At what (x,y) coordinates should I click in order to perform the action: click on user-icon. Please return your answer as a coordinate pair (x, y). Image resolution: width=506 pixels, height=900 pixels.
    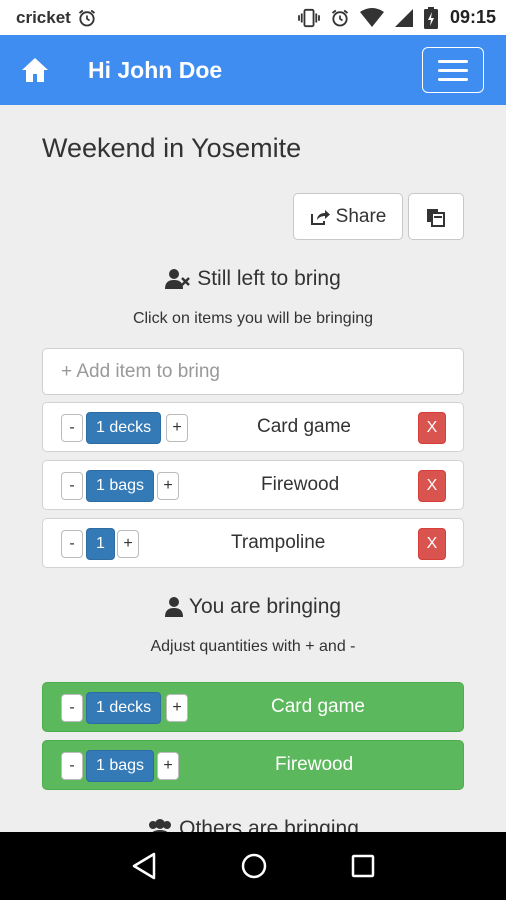
    Looking at the image, I should click on (173, 607).